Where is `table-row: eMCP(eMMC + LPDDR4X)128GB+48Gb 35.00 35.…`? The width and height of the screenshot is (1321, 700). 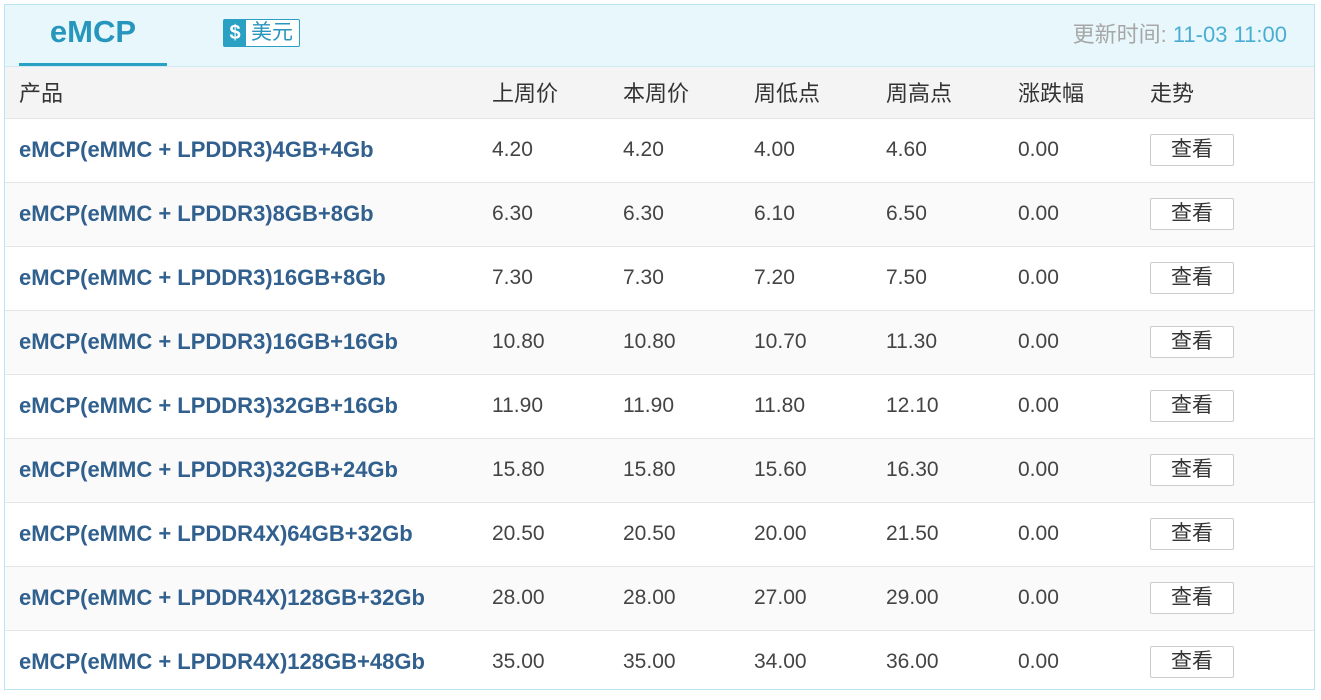
table-row: eMCP(eMMC + LPDDR4X)128GB+48Gb 35.00 35.… is located at coordinates (659, 659).